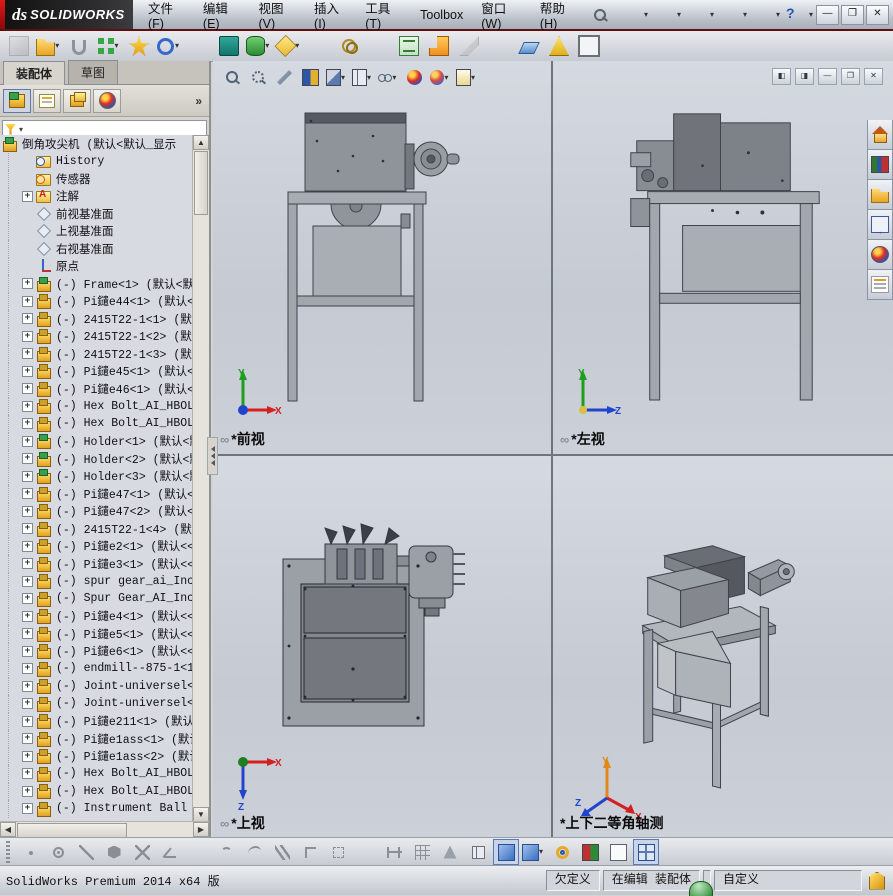 This screenshot has width=893, height=896. Describe the element at coordinates (200, 101) in the screenshot. I see `expand-panel-chevron: »` at that location.